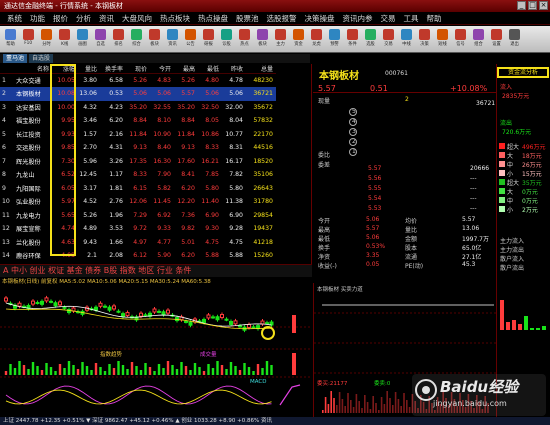 The width and height of the screenshot is (550, 425). I want to click on toolbar-button-15: 主力, so click(280, 39).